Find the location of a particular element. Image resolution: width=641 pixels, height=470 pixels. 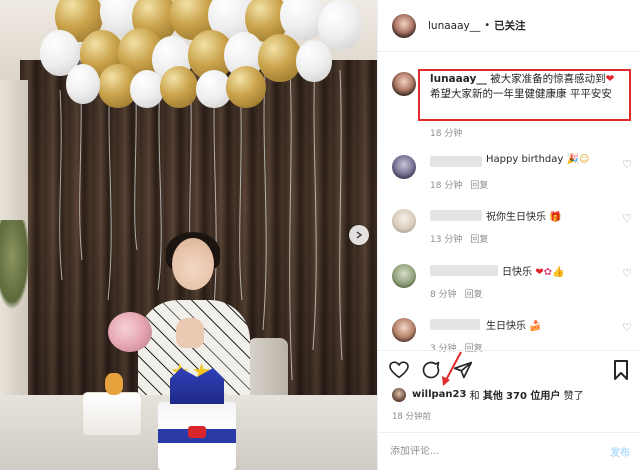

sailor-cake is located at coordinates (197, 419).